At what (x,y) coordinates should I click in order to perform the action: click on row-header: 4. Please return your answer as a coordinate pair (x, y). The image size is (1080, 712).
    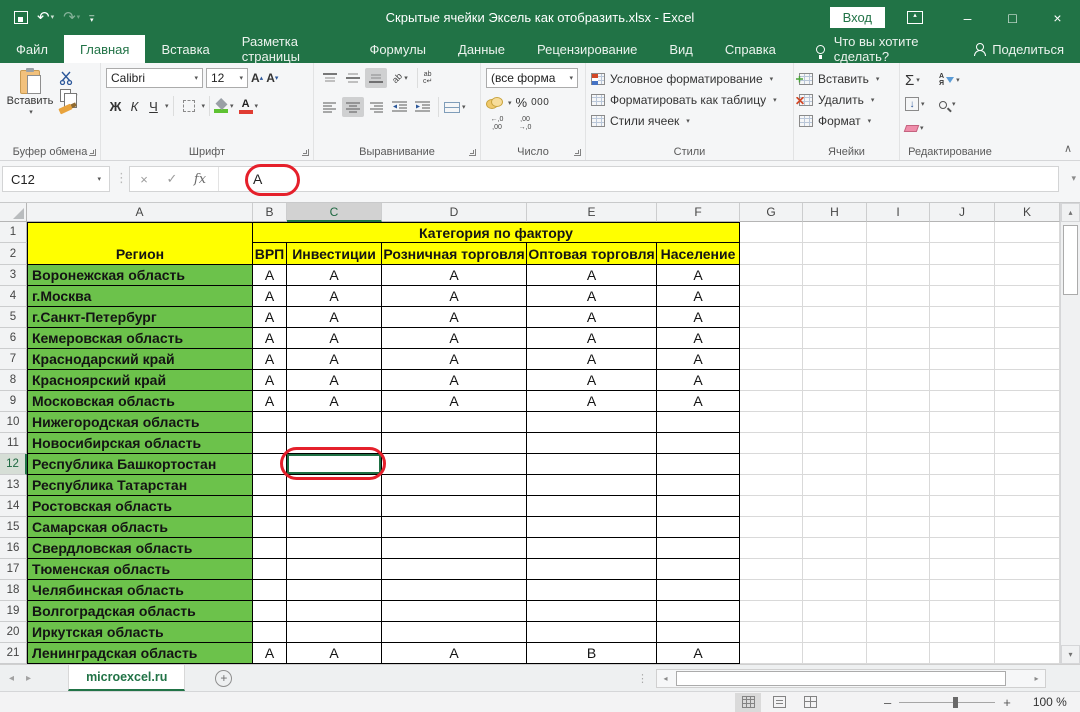
    Looking at the image, I should click on (13, 296).